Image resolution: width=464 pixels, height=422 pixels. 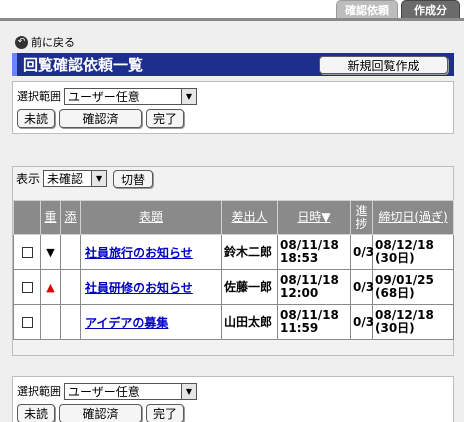 I want to click on datetime-cell: 08/11/18 11:59, so click(x=314, y=322).